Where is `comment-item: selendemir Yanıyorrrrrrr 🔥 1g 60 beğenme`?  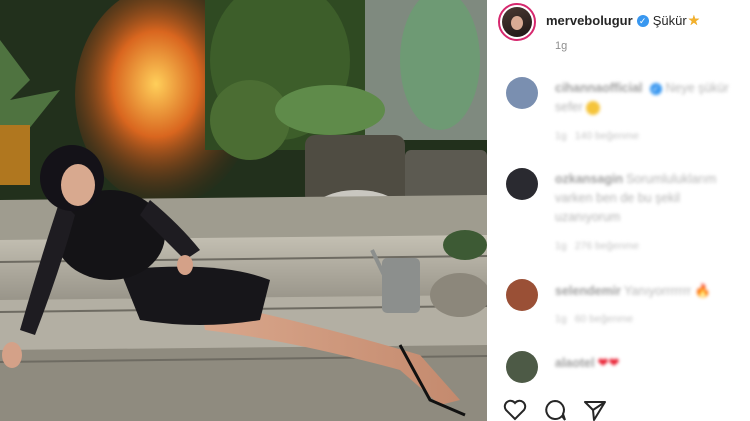 comment-item: selendemir Yanıyorrrrrrr 🔥 1g 60 beğenme is located at coordinates (624, 306).